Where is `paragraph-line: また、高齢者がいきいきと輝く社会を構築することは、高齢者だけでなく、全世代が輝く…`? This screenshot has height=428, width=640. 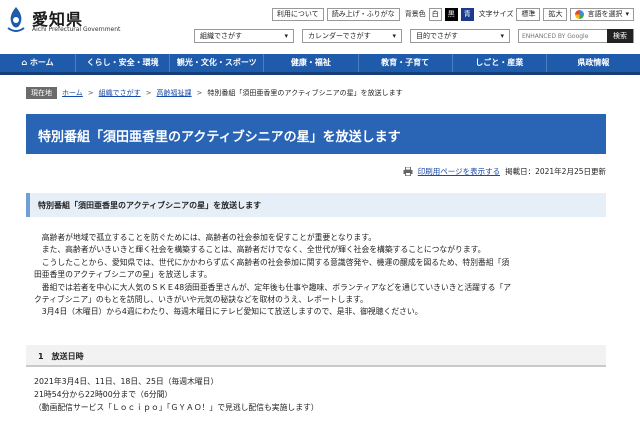 paragraph-line: また、高齢者がいきいきと輝く社会を構築することは、高齢者だけでなく、全世代が輝く… is located at coordinates (260, 250).